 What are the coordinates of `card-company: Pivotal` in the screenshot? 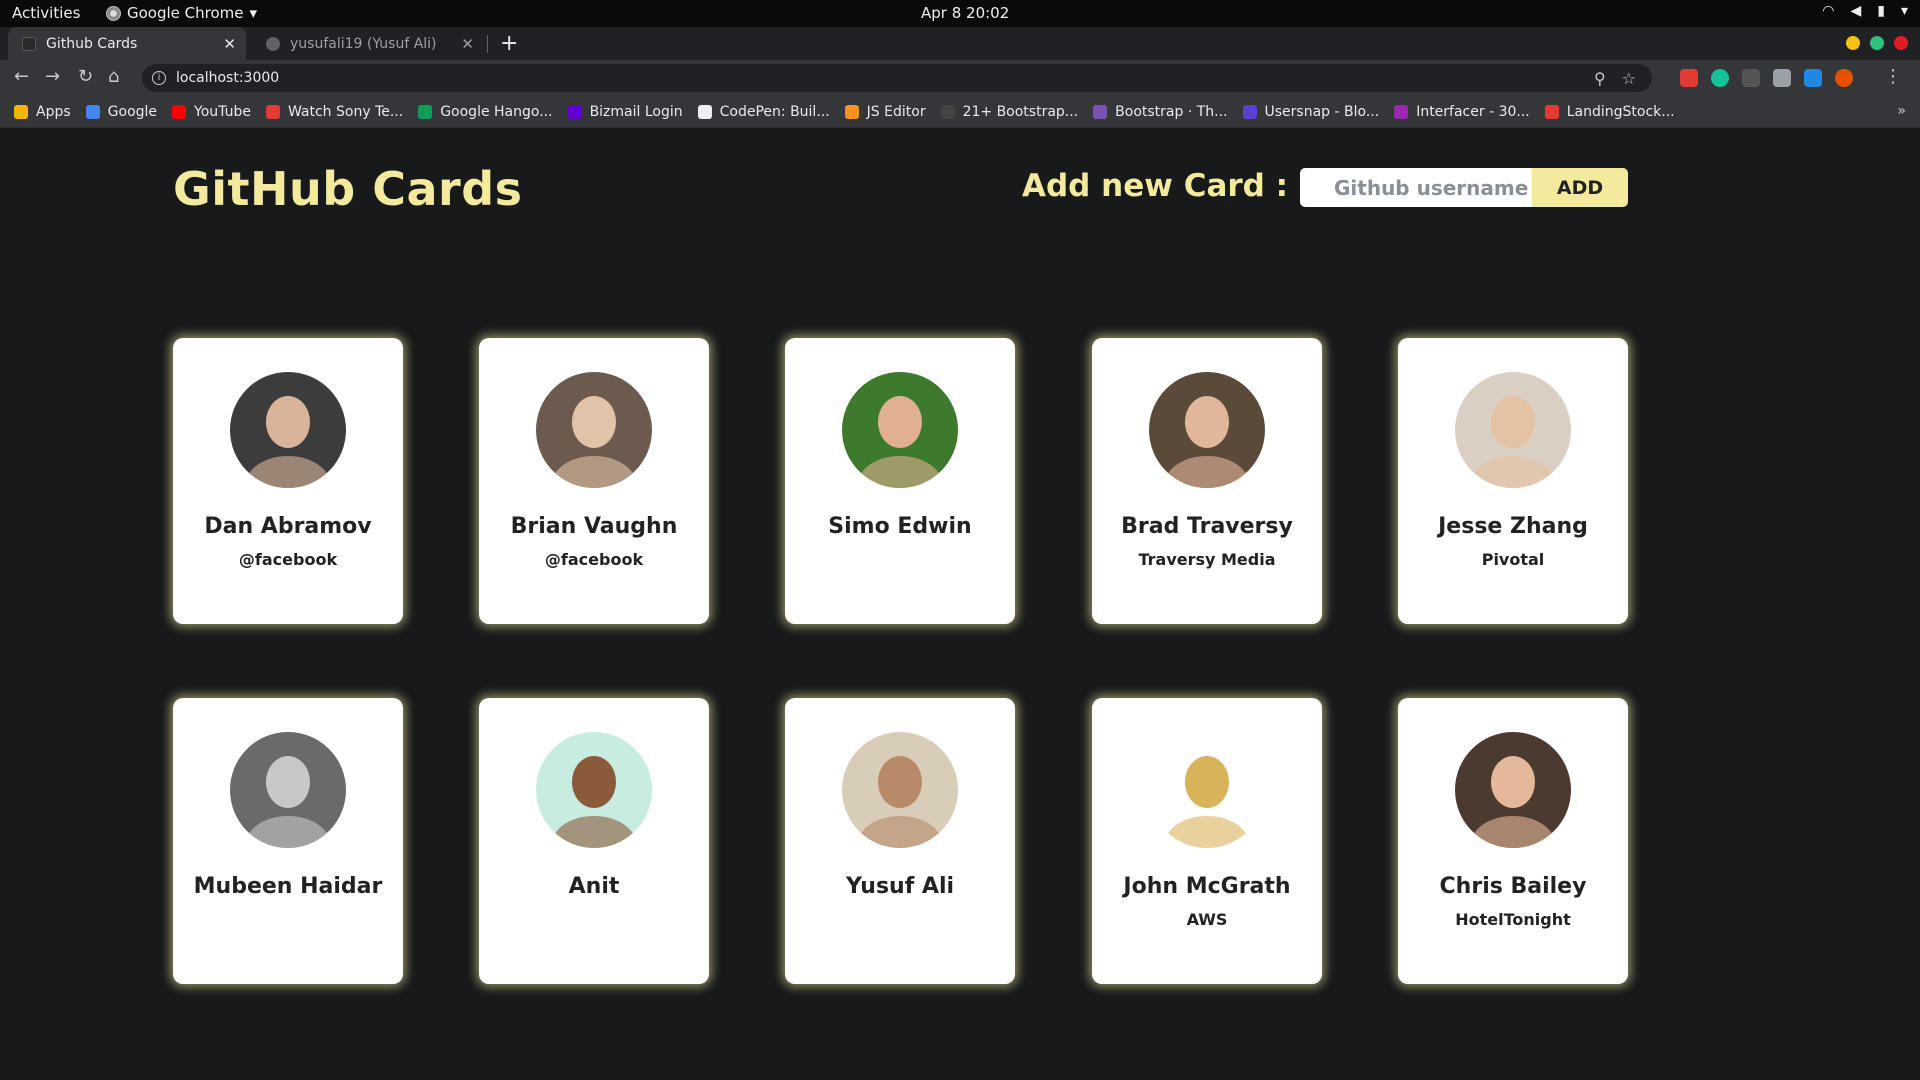 It's located at (1513, 559).